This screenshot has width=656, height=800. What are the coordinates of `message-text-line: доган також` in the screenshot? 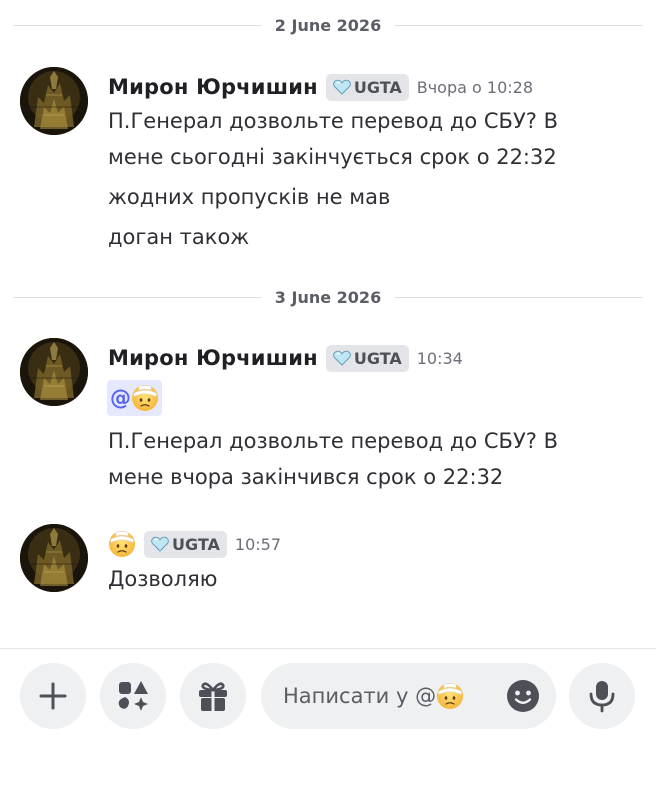 It's located at (179, 237).